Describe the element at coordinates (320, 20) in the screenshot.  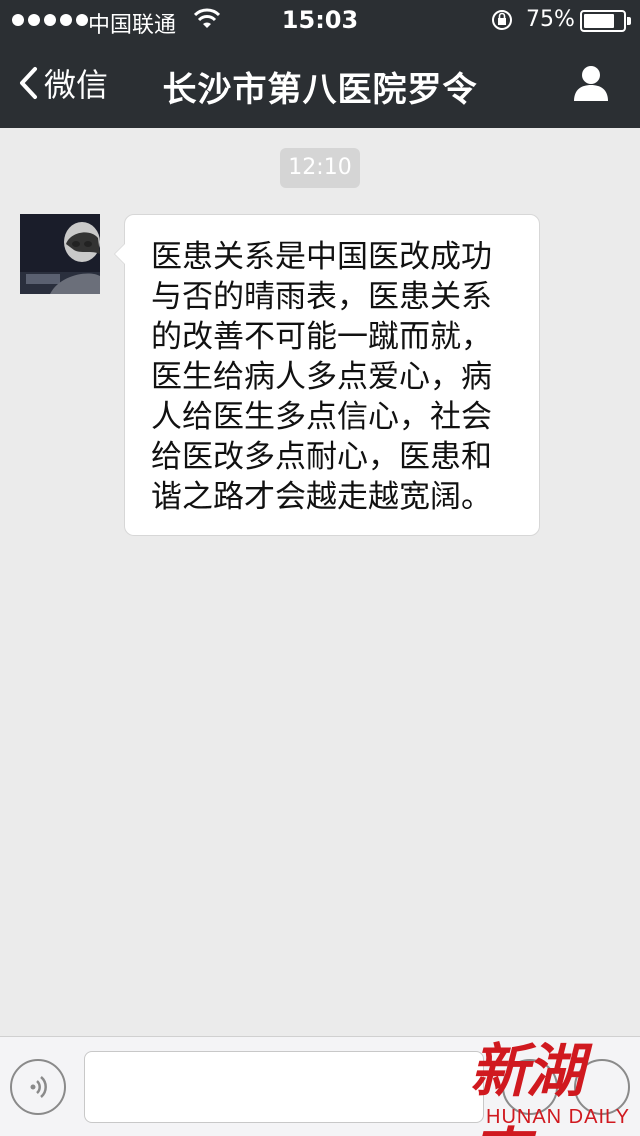
I see `status-bar: 中国联通 15:03 75%` at that location.